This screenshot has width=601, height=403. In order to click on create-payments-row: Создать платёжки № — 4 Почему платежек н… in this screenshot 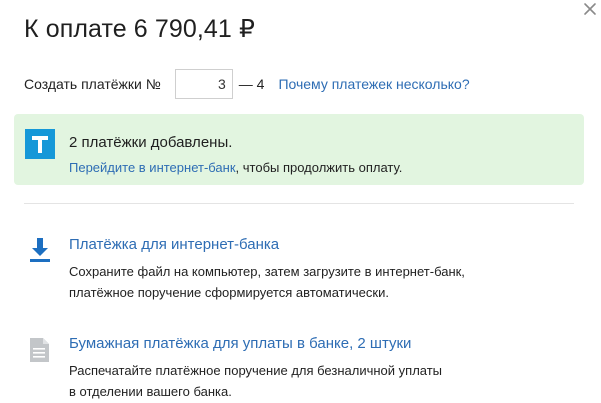, I will do `click(247, 84)`.